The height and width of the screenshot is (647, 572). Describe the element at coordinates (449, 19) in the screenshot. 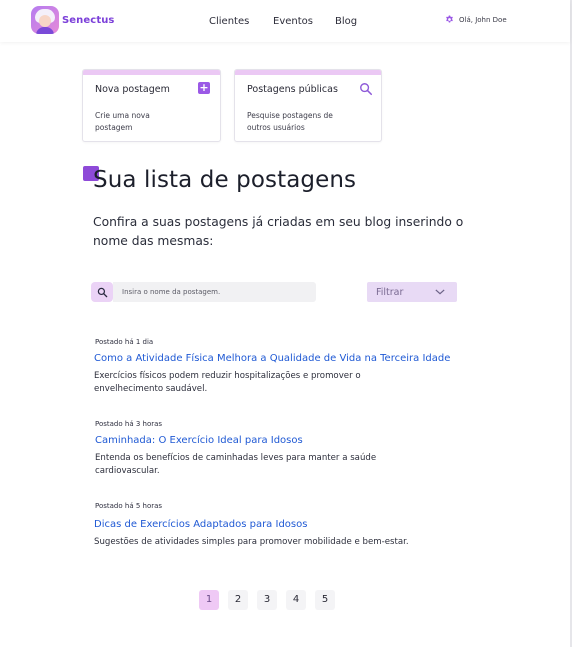

I see `gear-icon` at that location.